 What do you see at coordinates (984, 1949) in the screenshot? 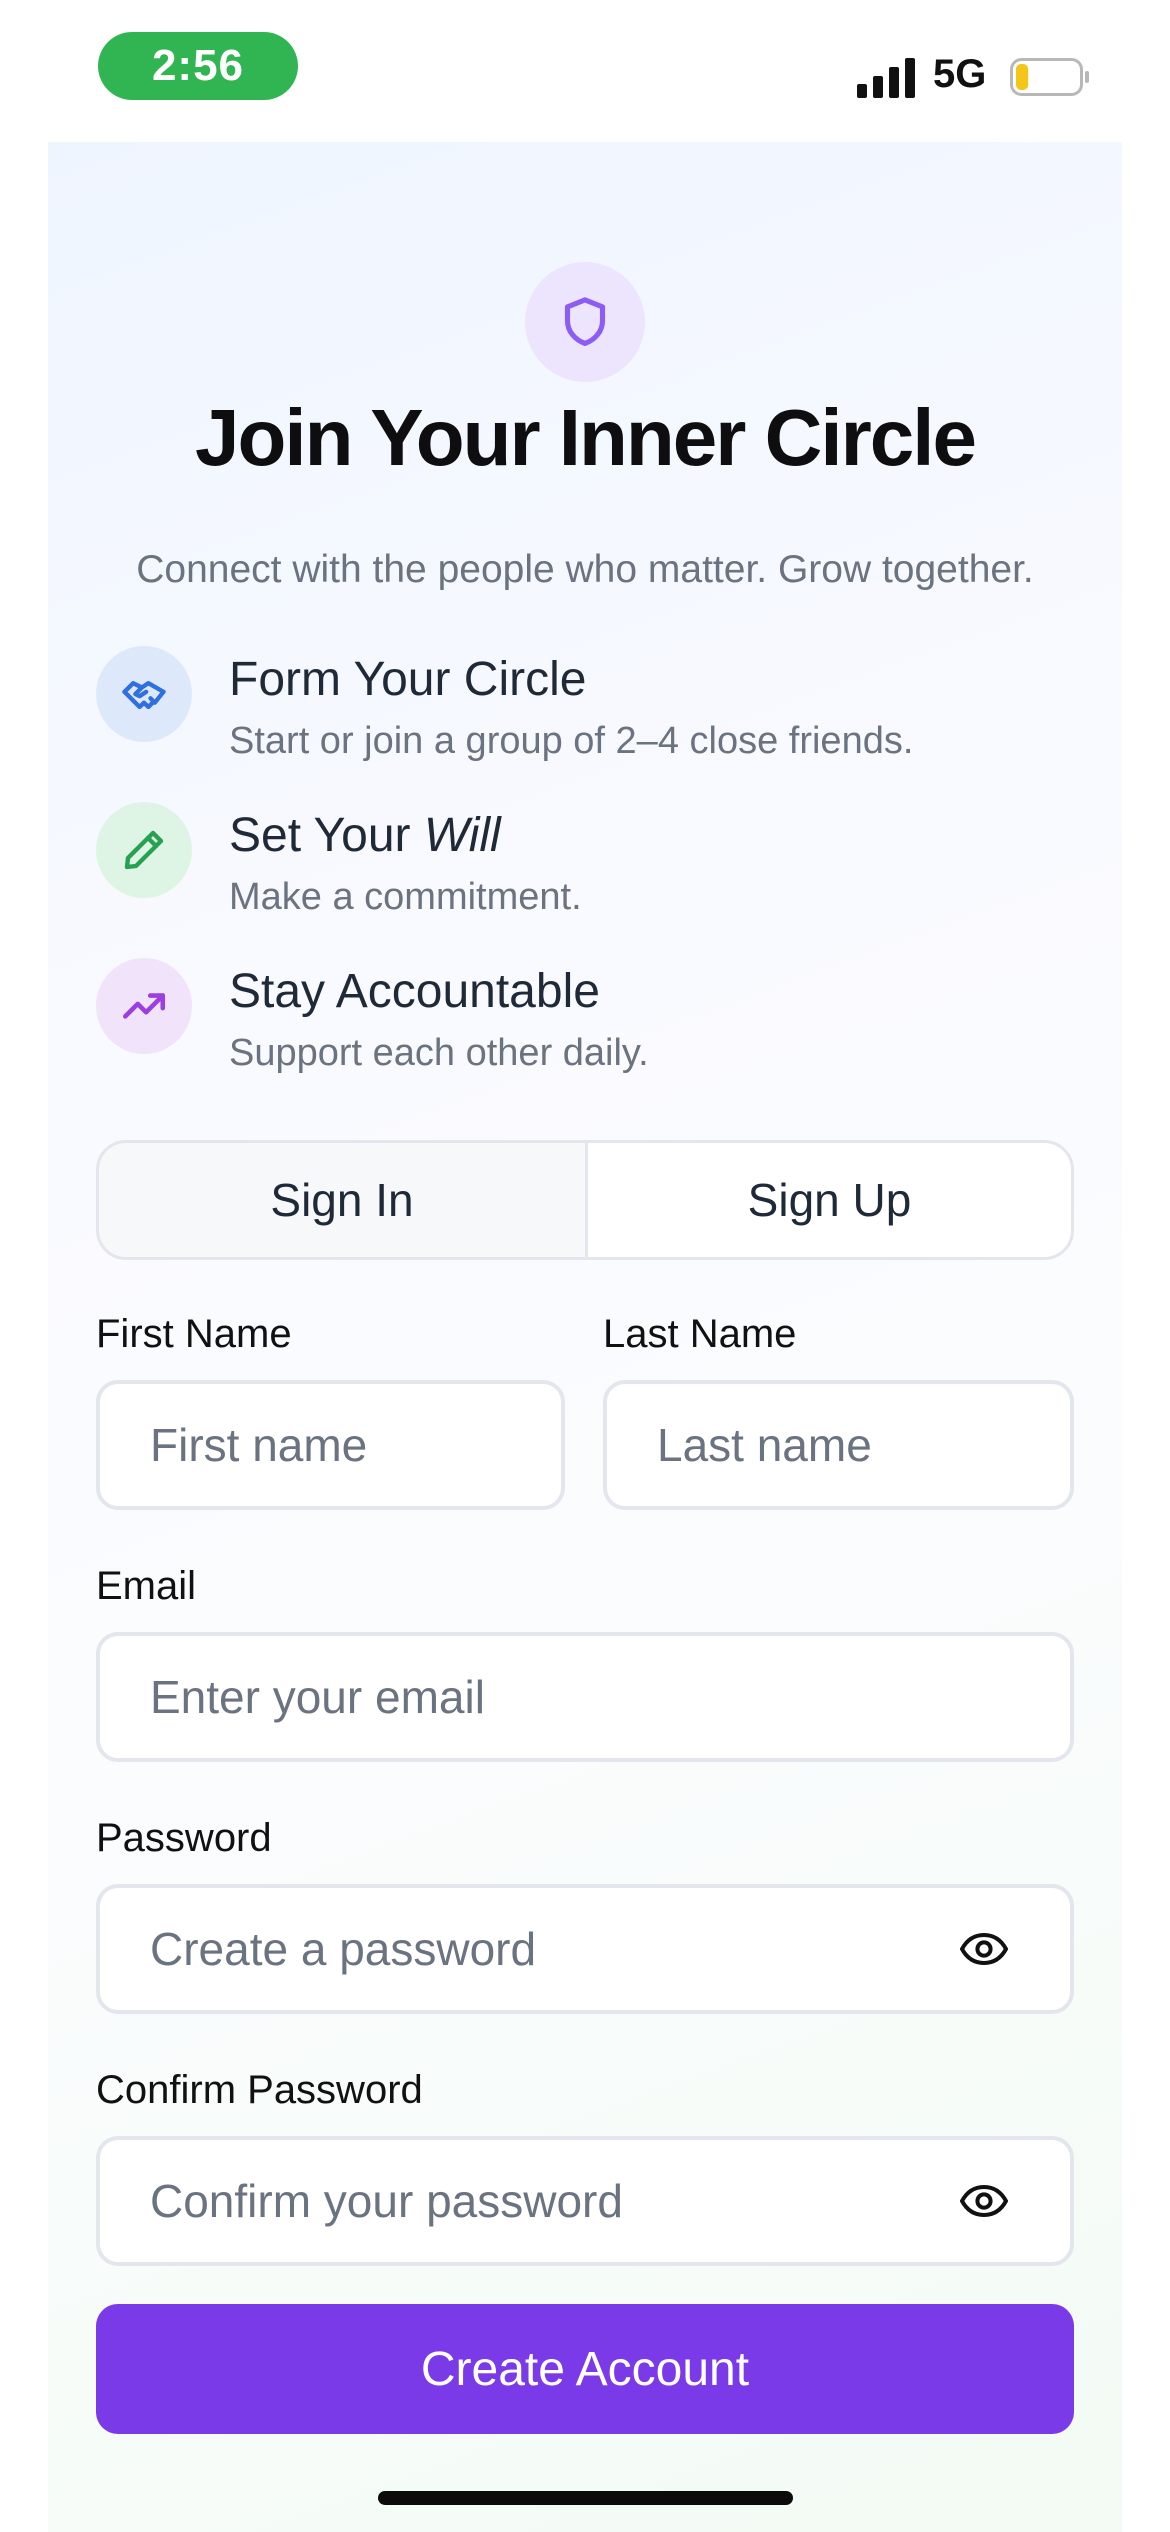
I see `show-password-icon` at bounding box center [984, 1949].